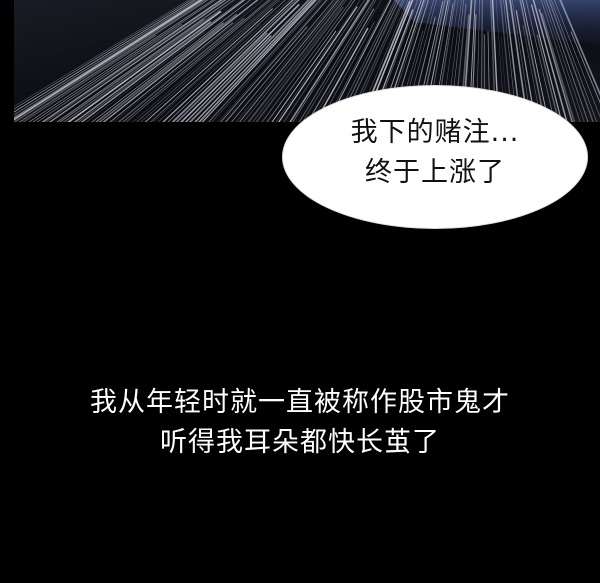 This screenshot has height=583, width=600. What do you see at coordinates (435, 153) in the screenshot?
I see `speech-bubble-text: 我下的赌注... 终于上涨了` at bounding box center [435, 153].